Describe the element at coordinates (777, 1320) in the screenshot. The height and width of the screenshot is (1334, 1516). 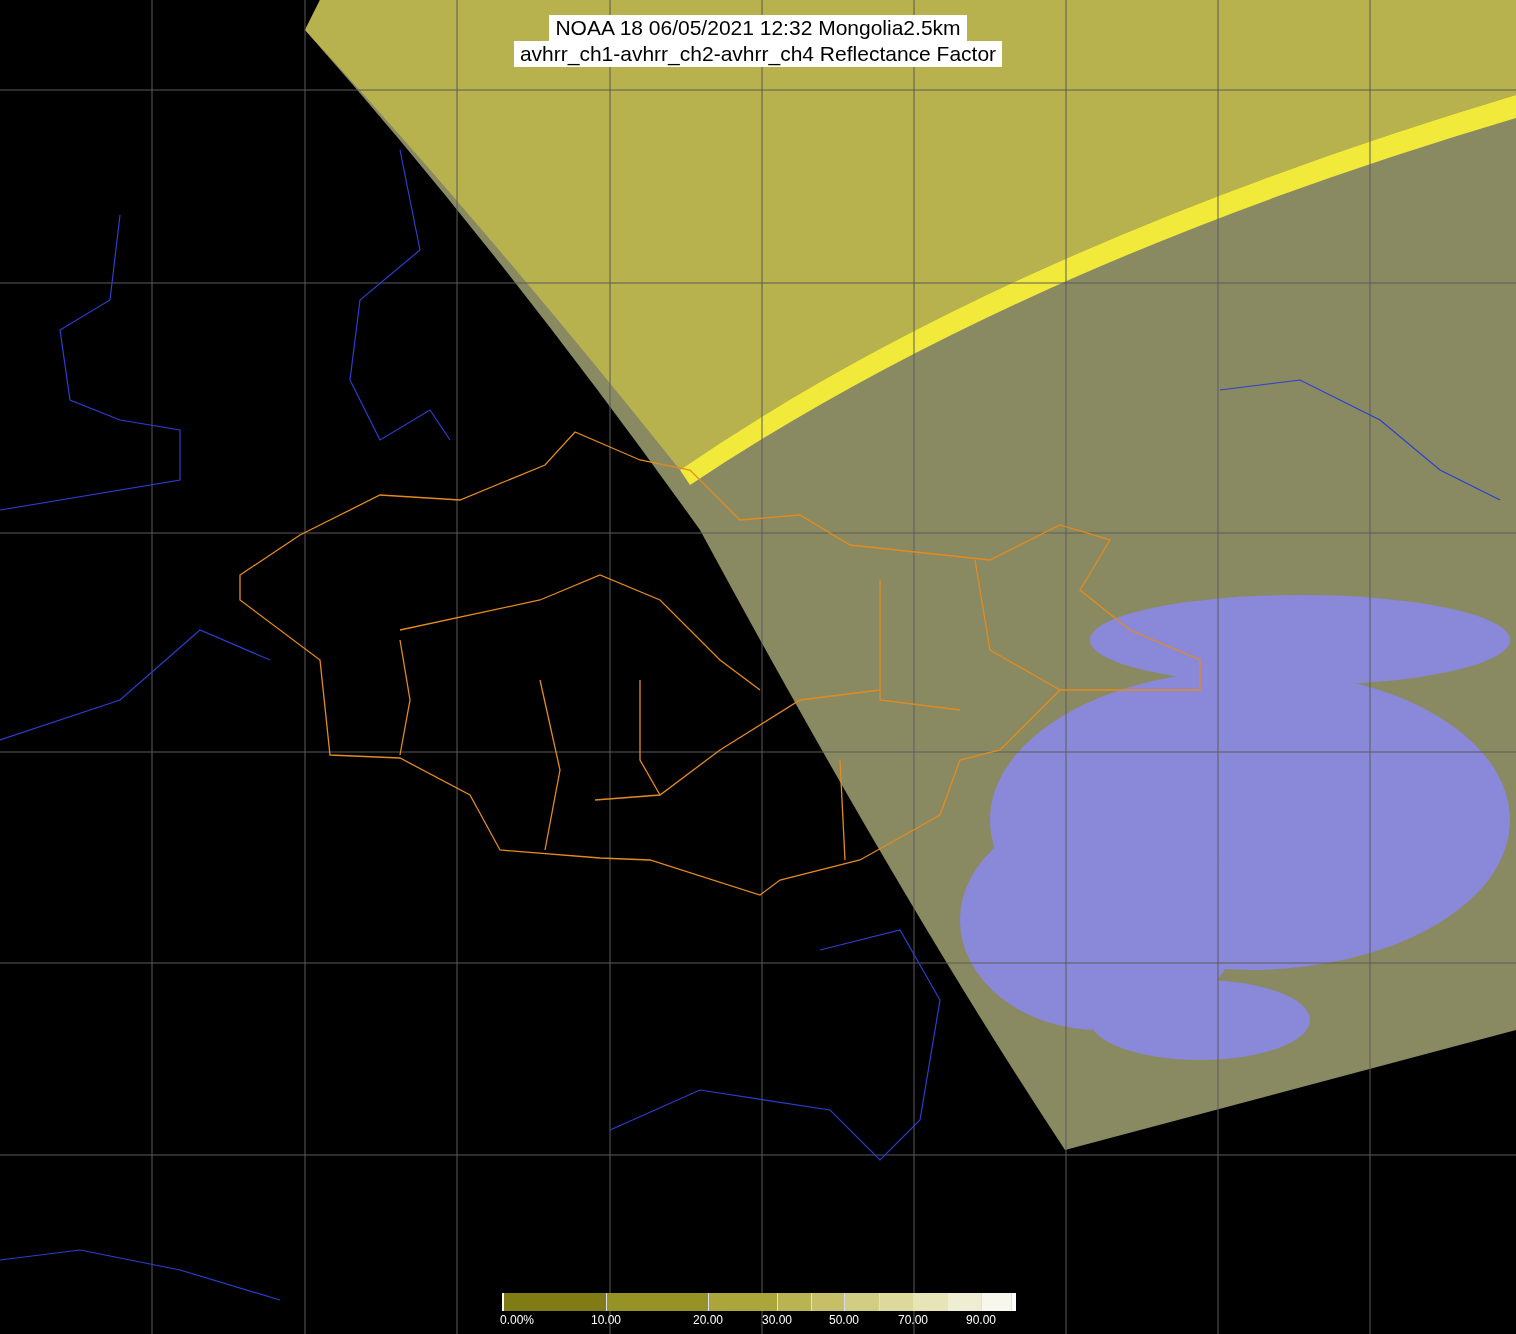
I see `scale-label: 30.00` at that location.